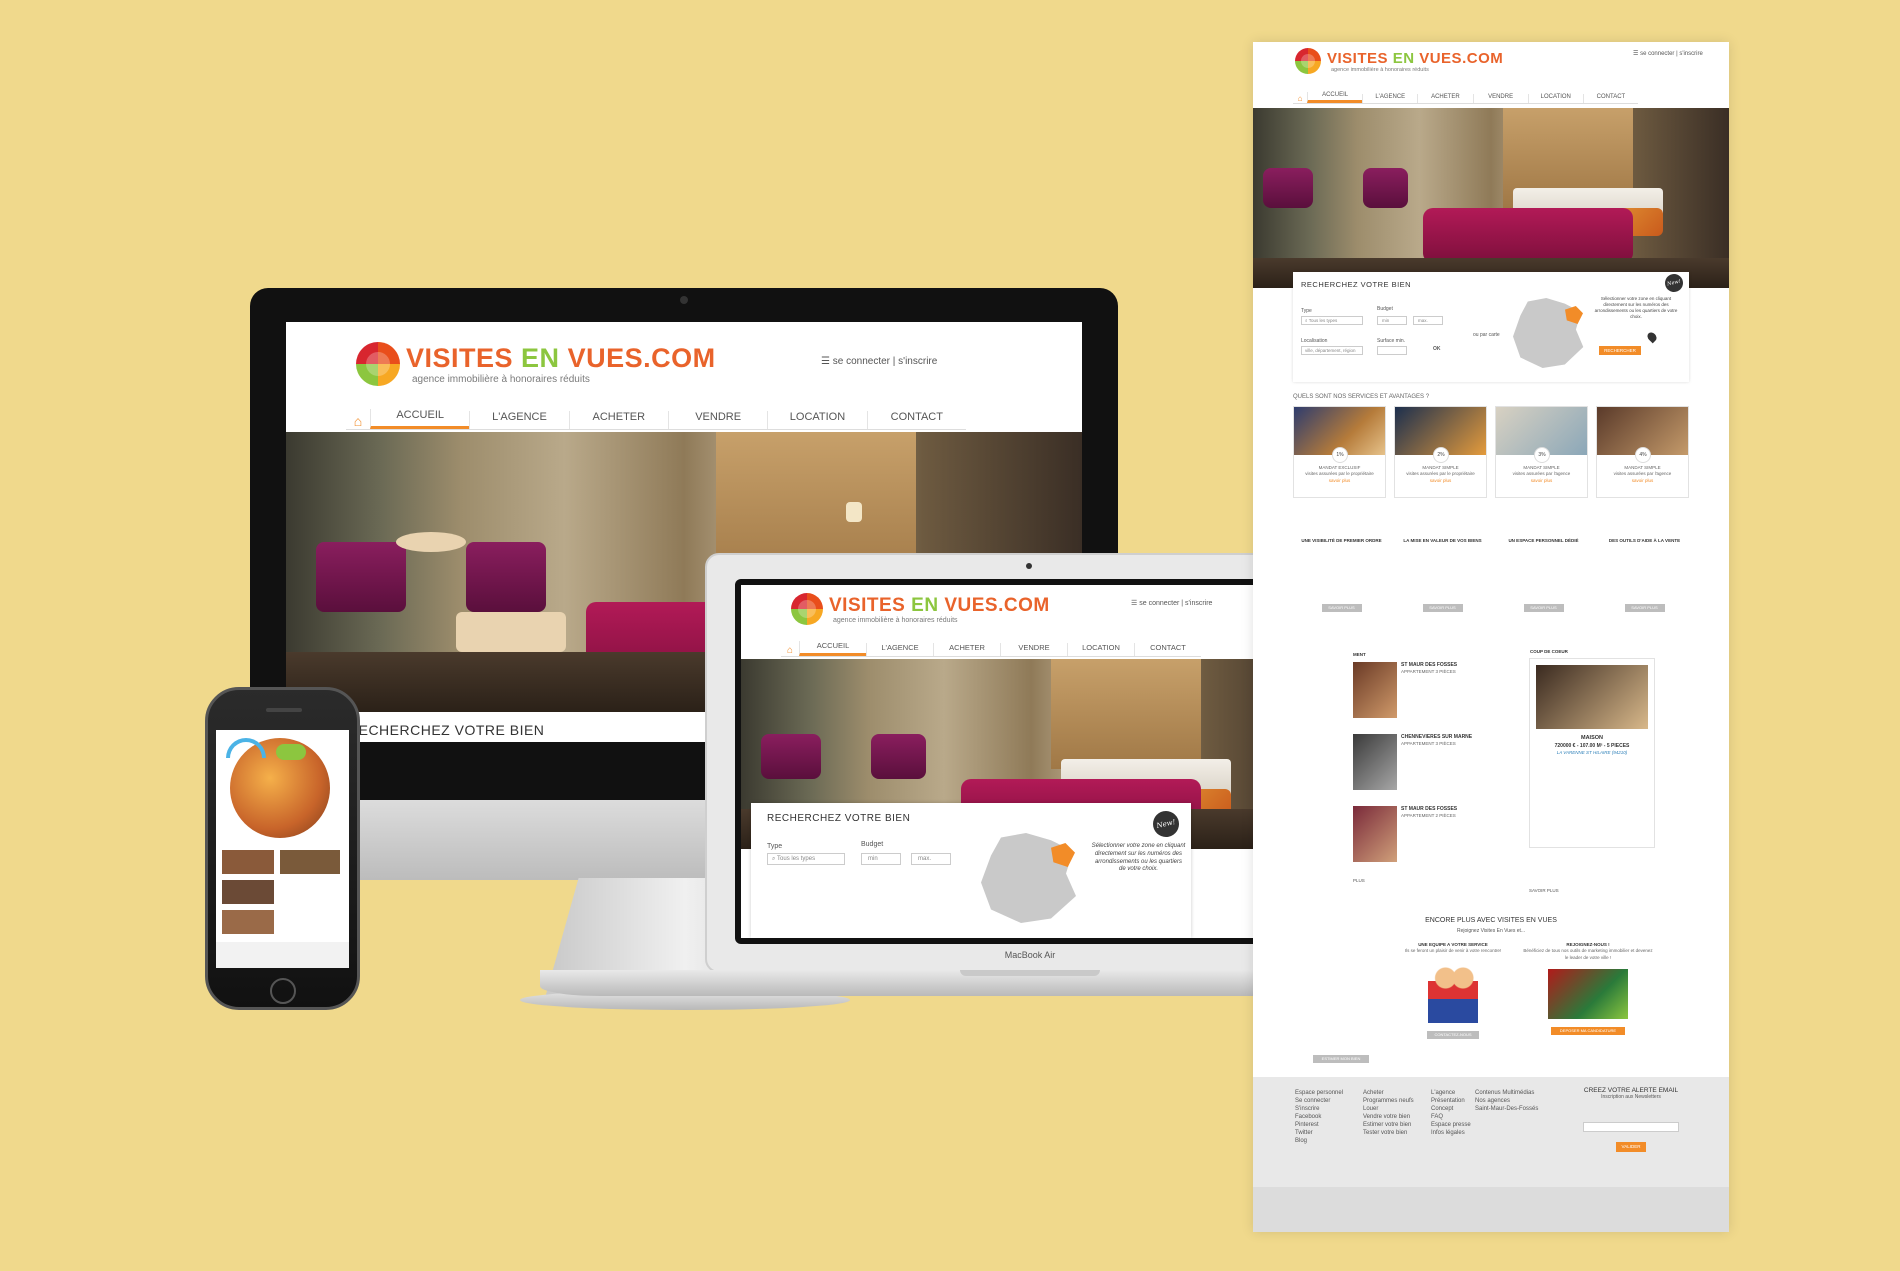  I want to click on search-button: RECHERCHER, so click(1620, 350).